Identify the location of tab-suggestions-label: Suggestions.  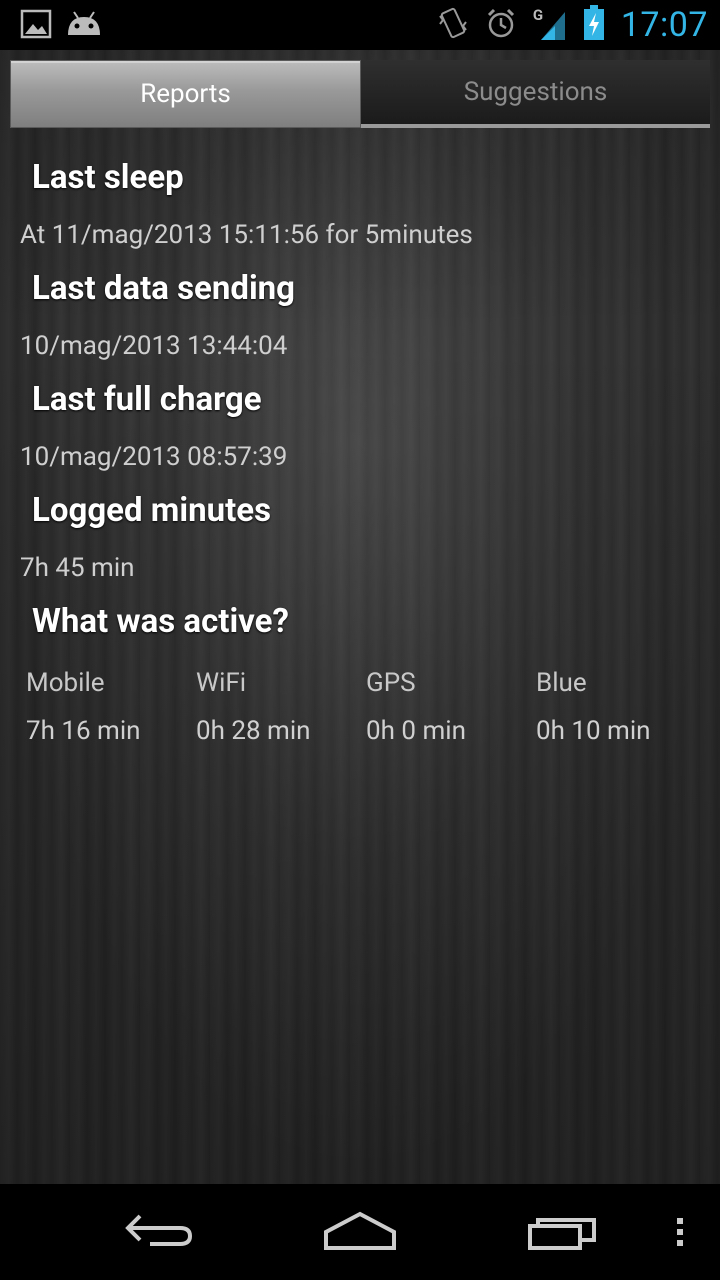
(535, 92).